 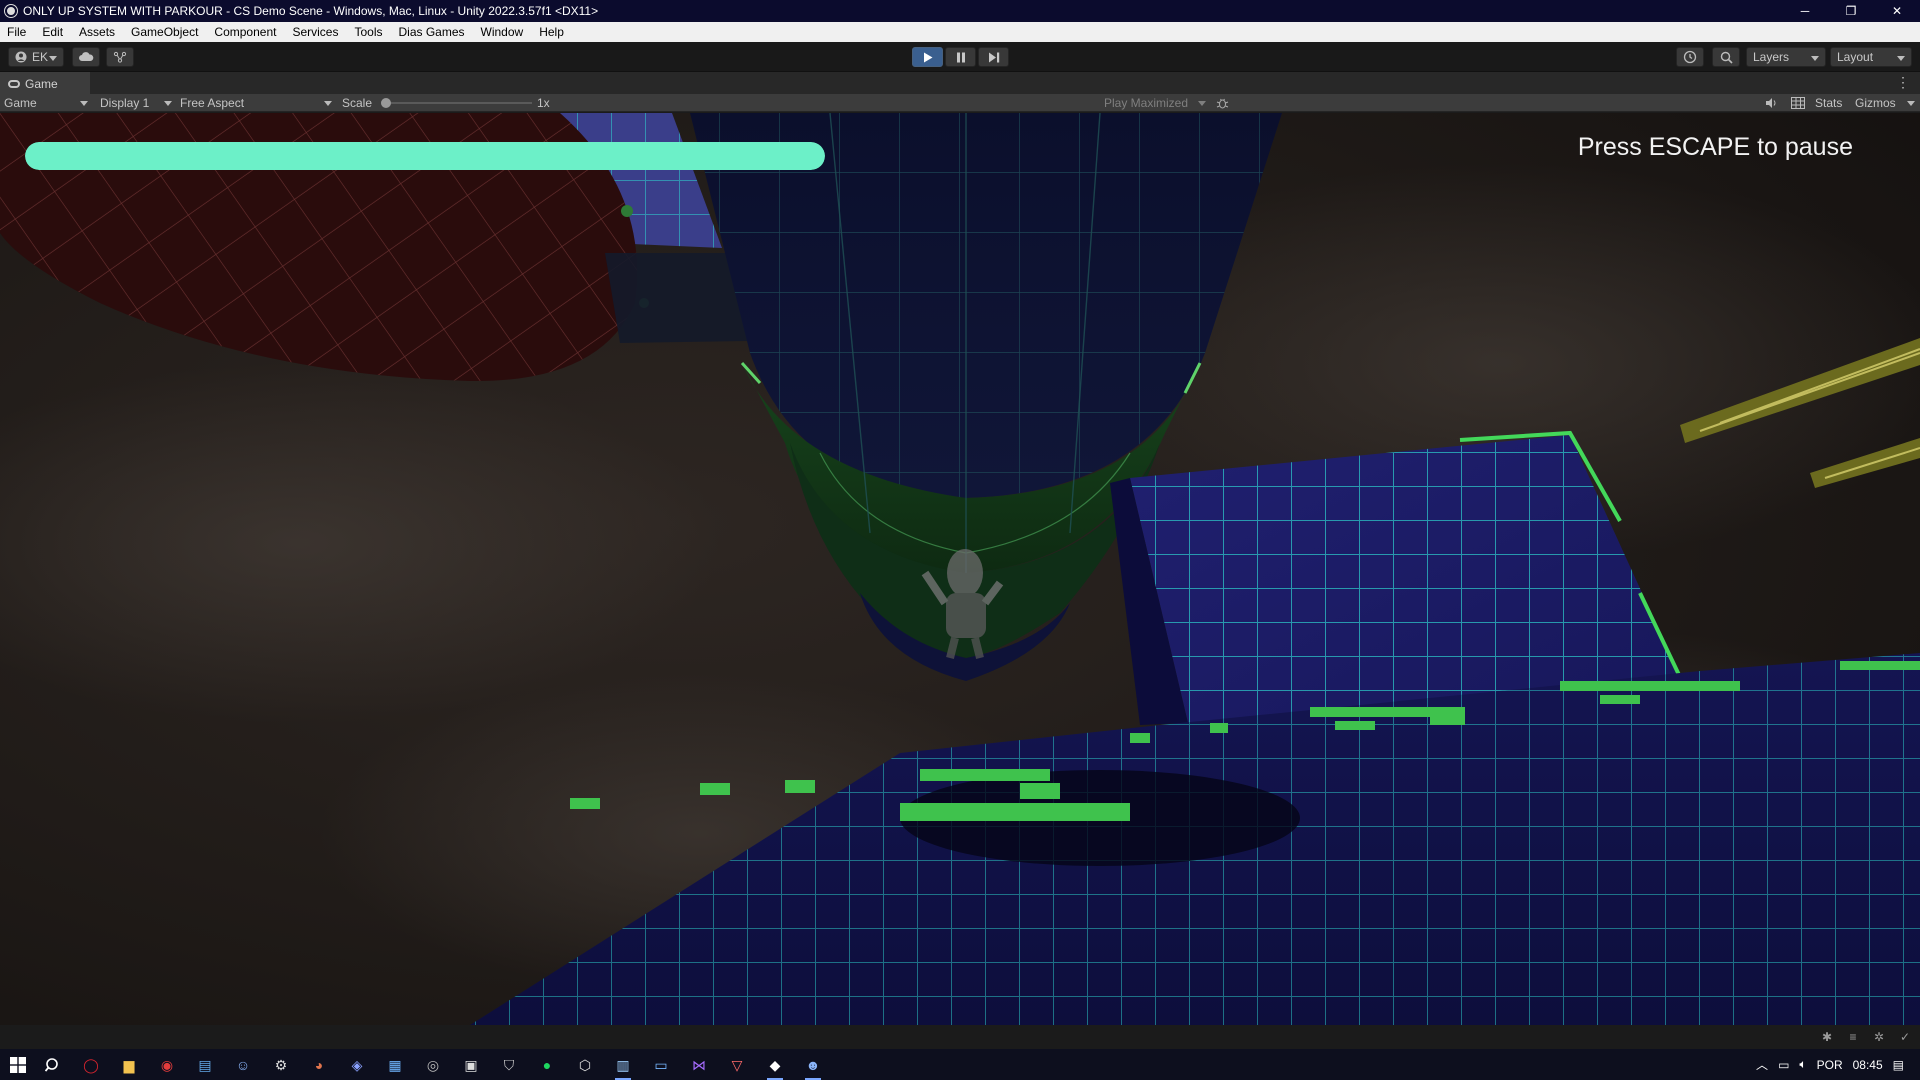 I want to click on discord-icon: ☺, so click(x=243, y=1065).